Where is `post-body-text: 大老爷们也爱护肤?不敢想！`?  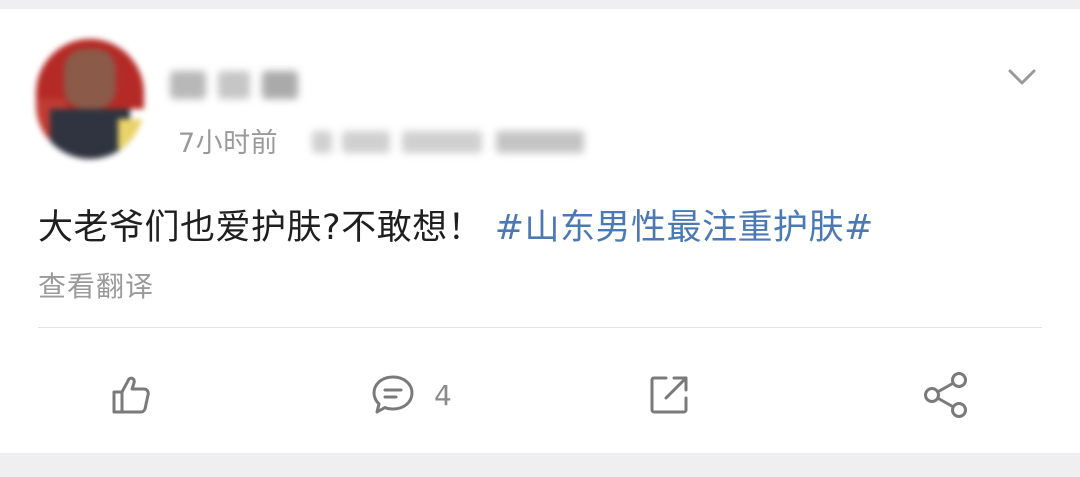
post-body-text: 大老爷们也爱护肤?不敢想！ is located at coordinates (261, 228).